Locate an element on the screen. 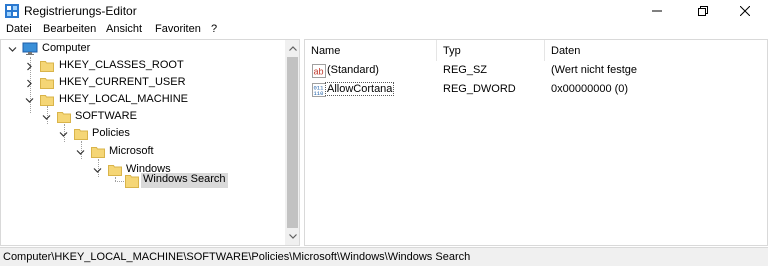  tree-item-software: SOFTWARE is located at coordinates (106, 116).